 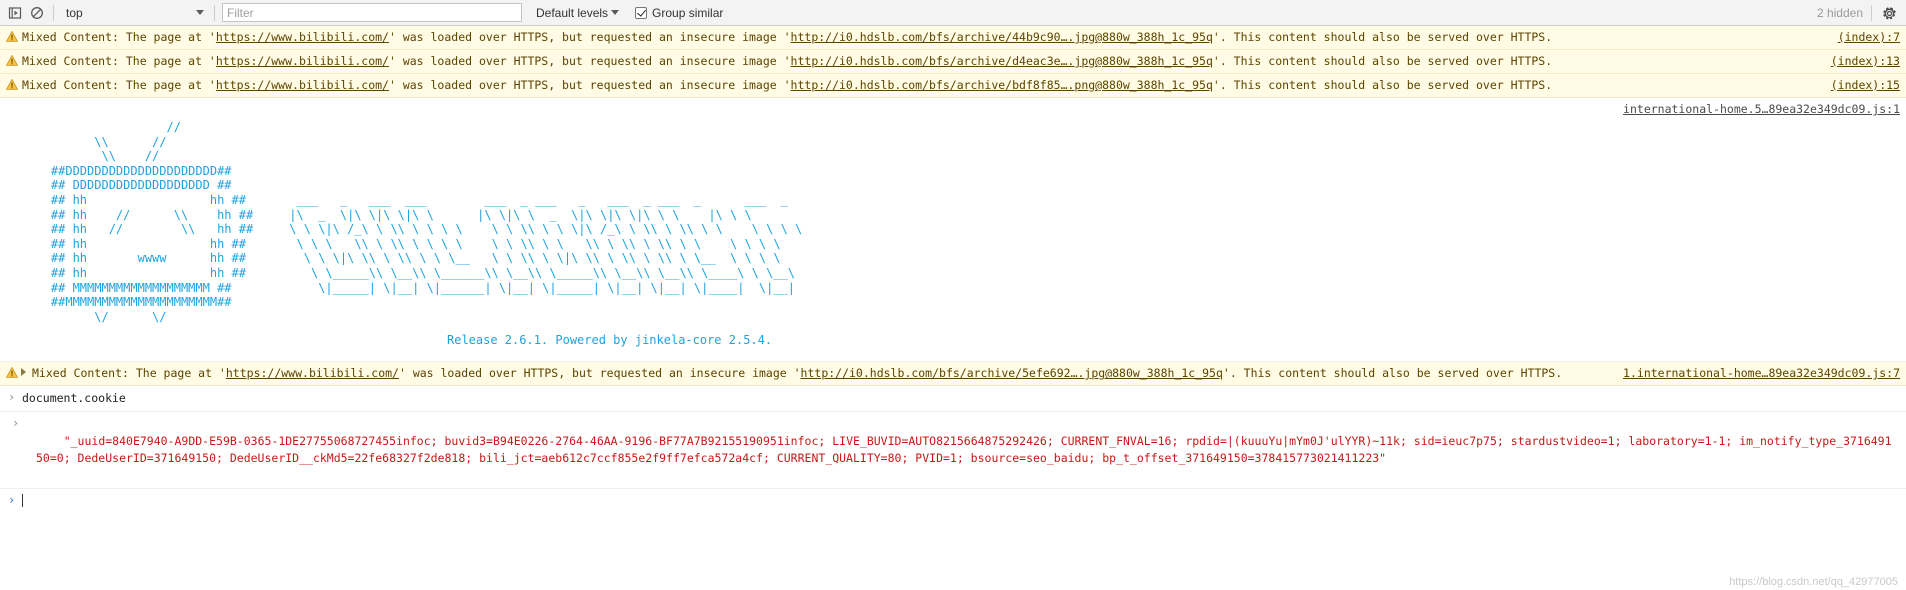 I want to click on msg-text-1a: Mixed Content: The page at ', so click(x=119, y=37).